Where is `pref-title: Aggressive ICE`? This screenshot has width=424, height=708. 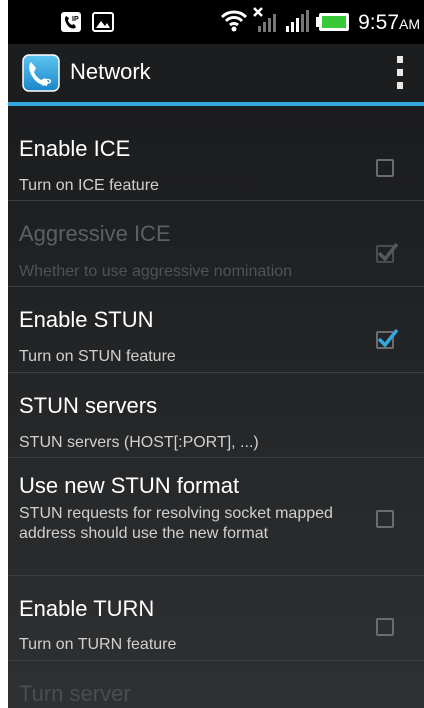 pref-title: Aggressive ICE is located at coordinates (95, 233).